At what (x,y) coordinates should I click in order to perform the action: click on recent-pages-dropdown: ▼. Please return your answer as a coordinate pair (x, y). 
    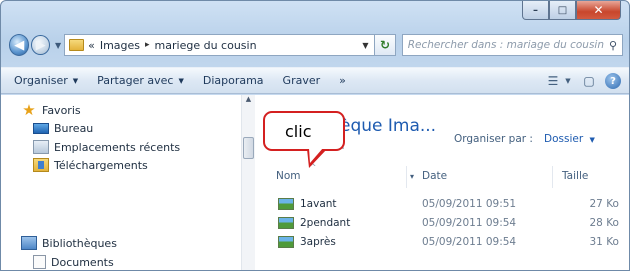
    Looking at the image, I should click on (58, 45).